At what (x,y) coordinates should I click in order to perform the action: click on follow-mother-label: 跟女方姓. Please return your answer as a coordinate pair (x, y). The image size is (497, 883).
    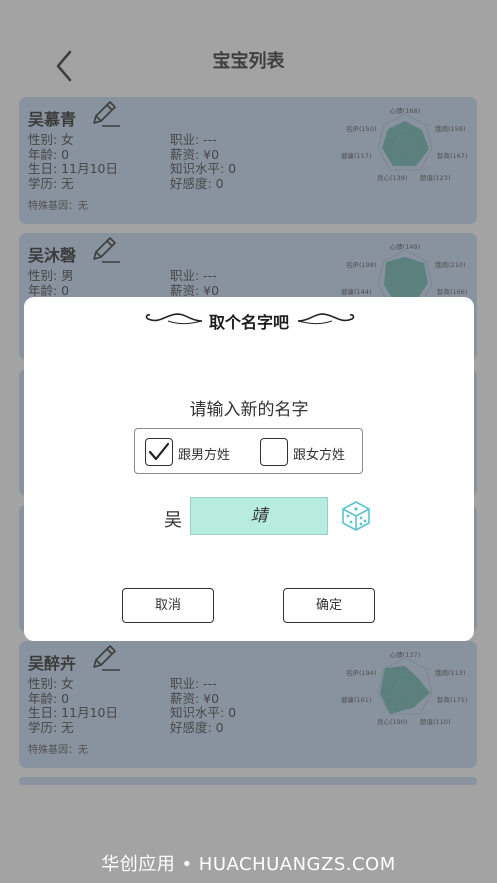
    Looking at the image, I should click on (319, 453).